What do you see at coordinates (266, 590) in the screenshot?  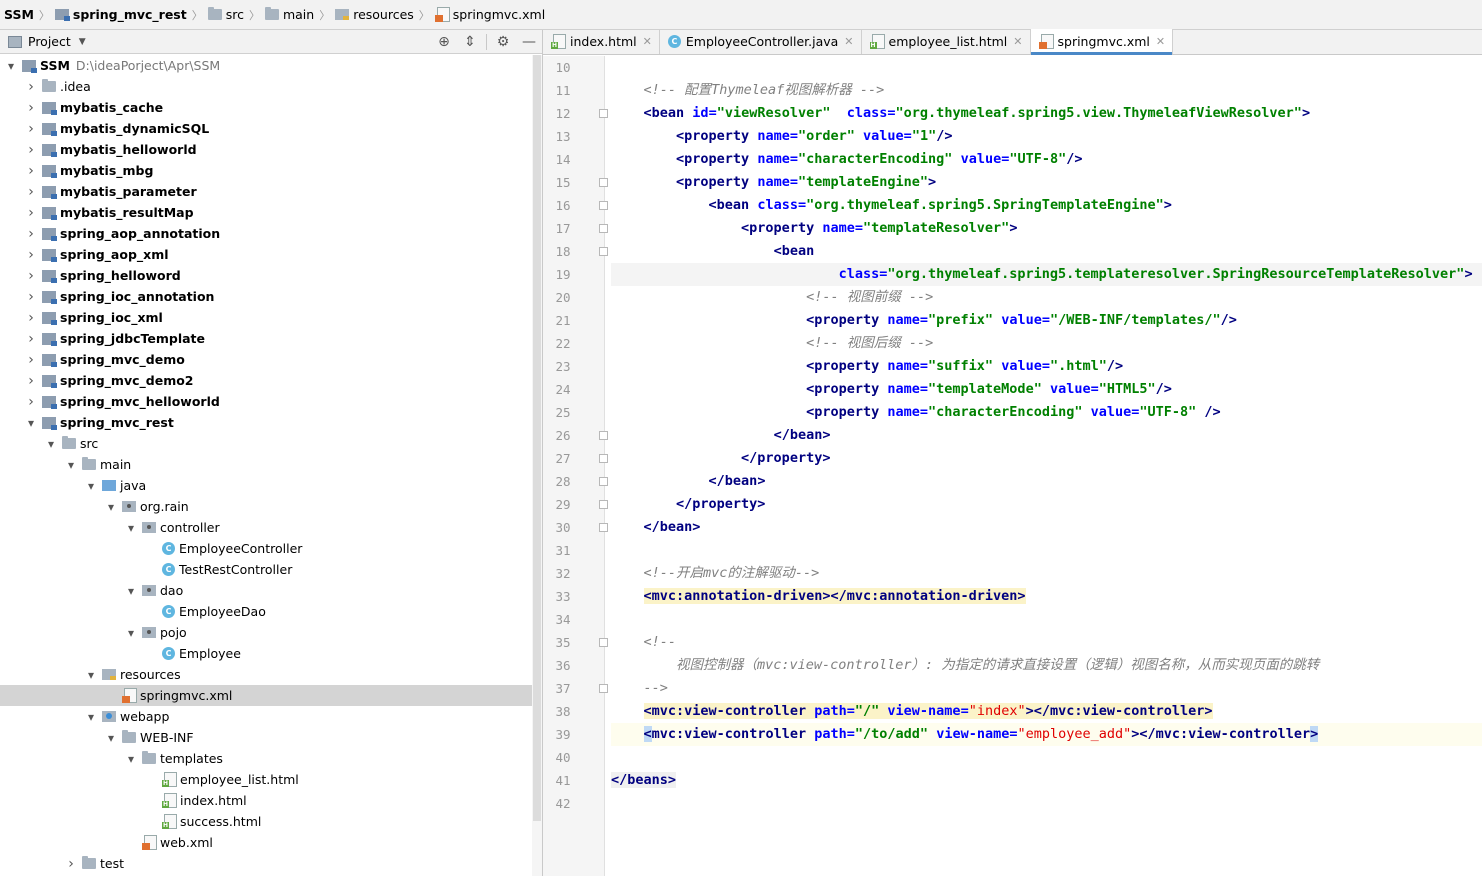 I see `tree-item: ▾ dao` at bounding box center [266, 590].